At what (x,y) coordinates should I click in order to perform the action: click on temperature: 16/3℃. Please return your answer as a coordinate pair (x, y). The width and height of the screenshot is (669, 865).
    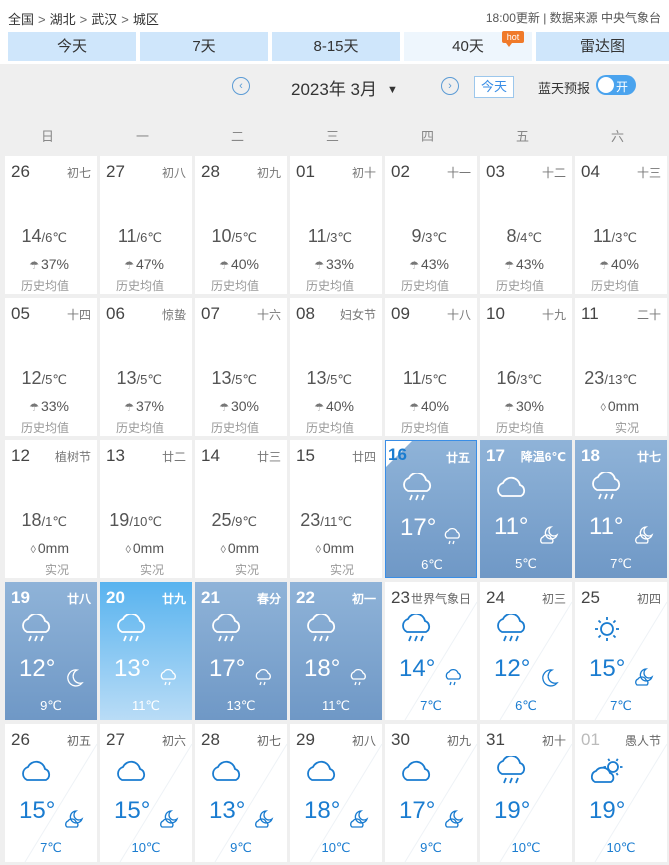
    Looking at the image, I should click on (520, 378).